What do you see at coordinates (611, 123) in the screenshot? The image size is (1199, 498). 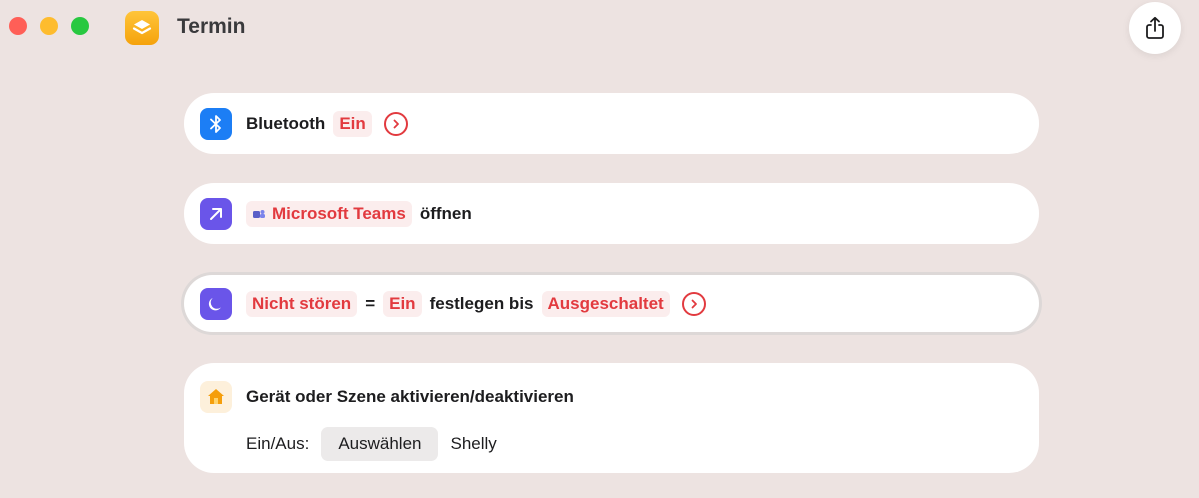 I see `action-bluetooth: Bluetooth Ein` at bounding box center [611, 123].